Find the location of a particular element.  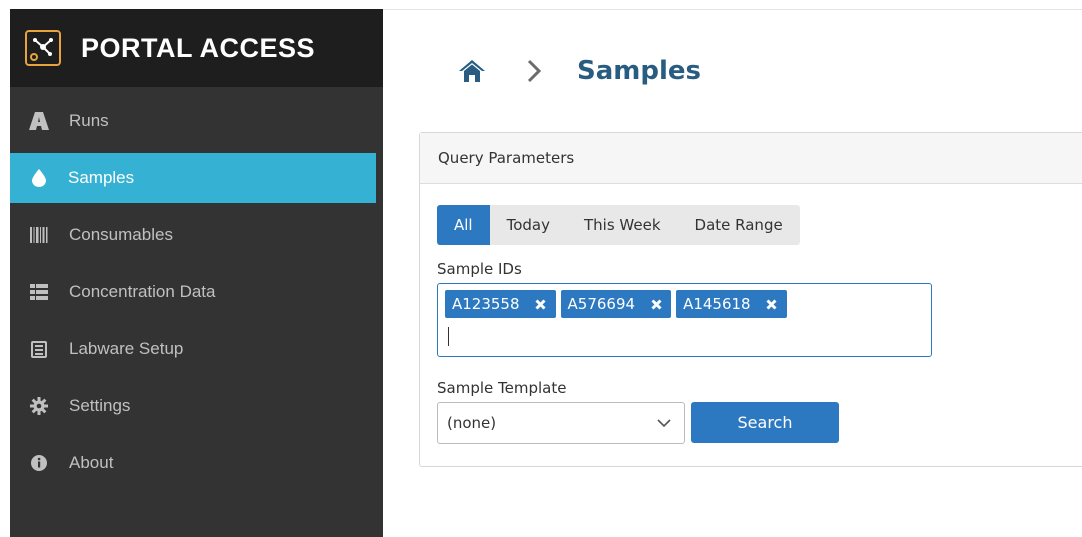

brand-header: PORTAL ACCESS is located at coordinates (196, 48).